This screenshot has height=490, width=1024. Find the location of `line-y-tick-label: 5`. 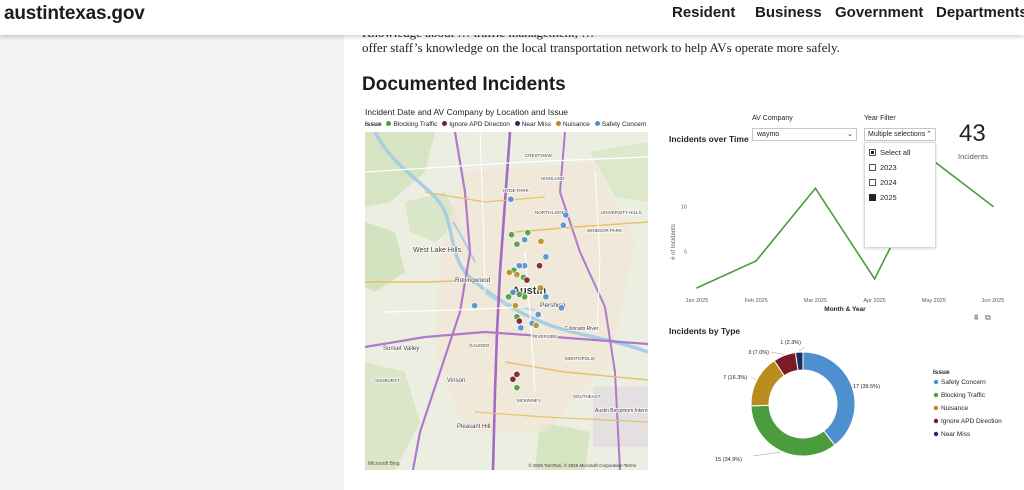

line-y-tick-label: 5 is located at coordinates (685, 253).